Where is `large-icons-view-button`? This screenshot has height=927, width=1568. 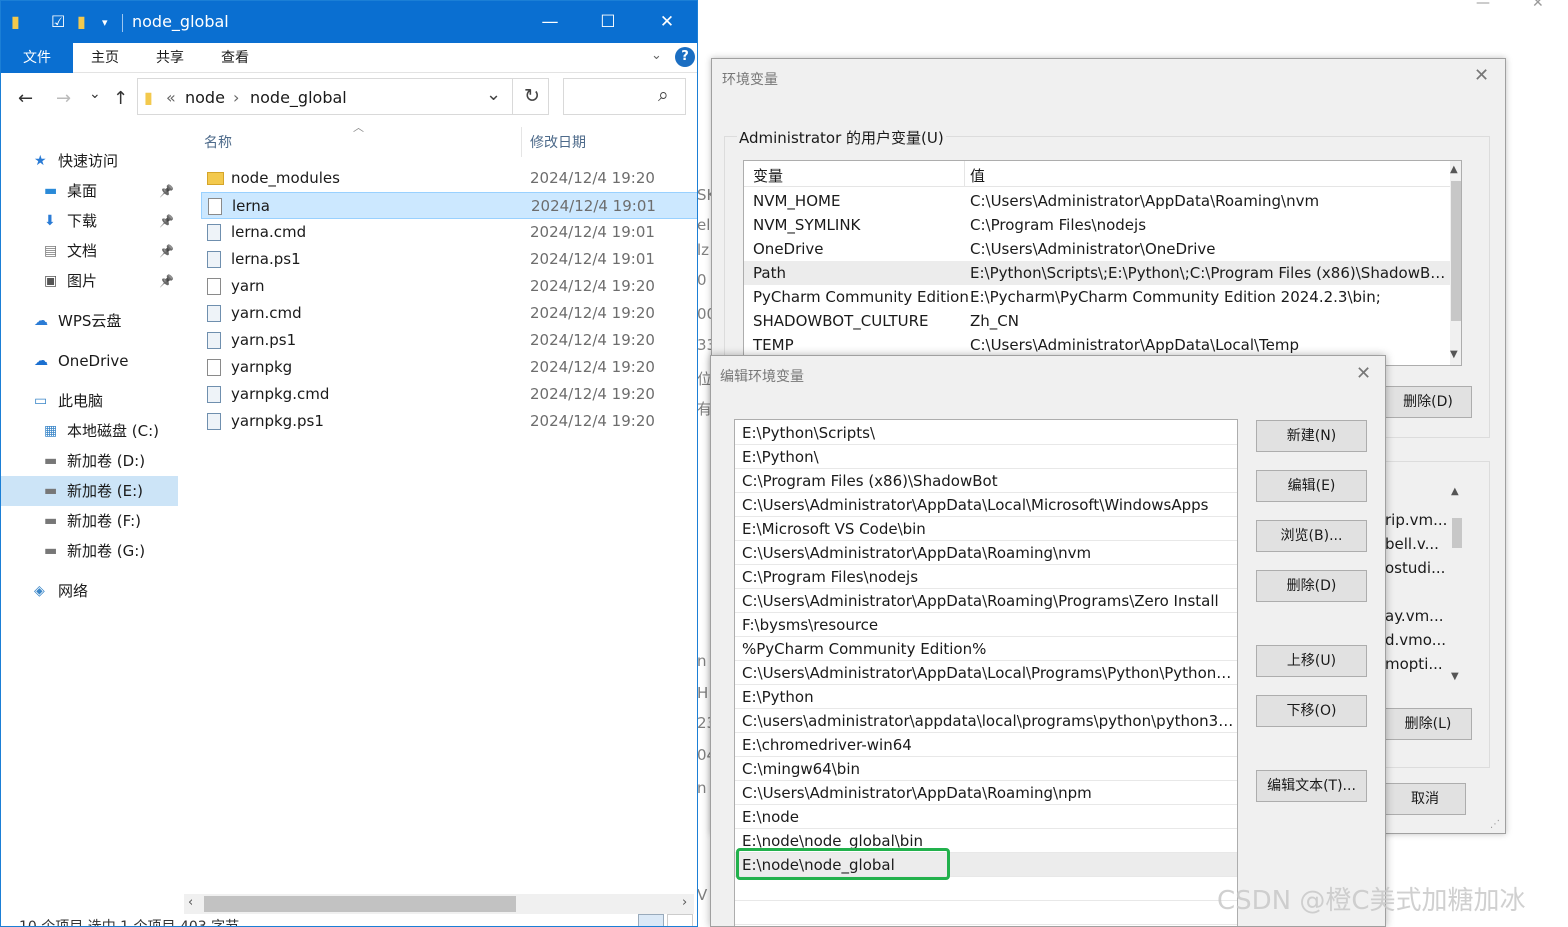 large-icons-view-button is located at coordinates (680, 920).